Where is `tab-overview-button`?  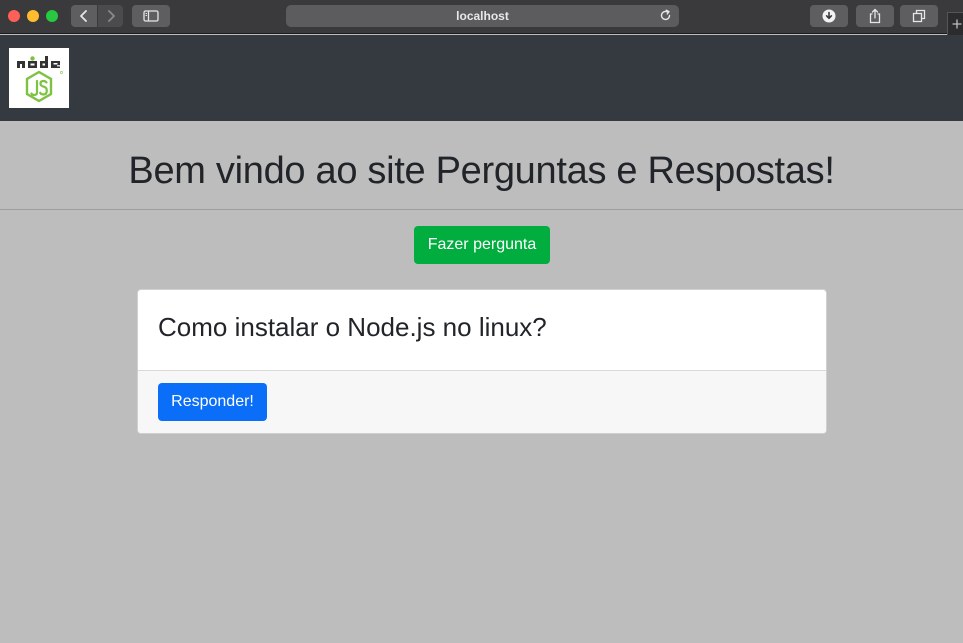 tab-overview-button is located at coordinates (919, 16).